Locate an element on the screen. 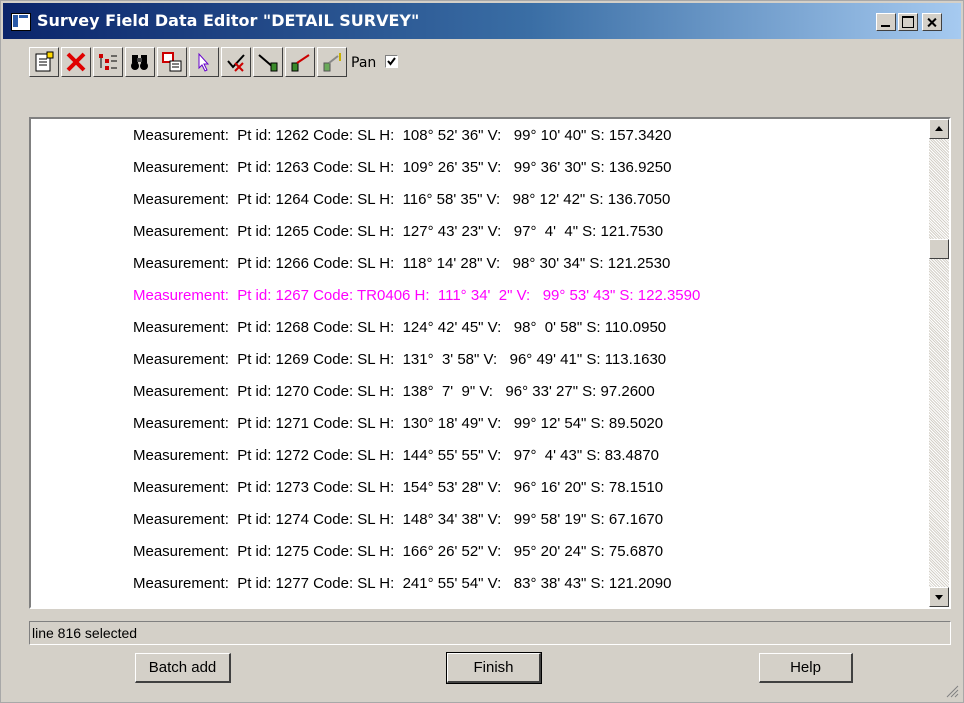 The image size is (964, 703). status-bar: line 816 selected is located at coordinates (490, 633).